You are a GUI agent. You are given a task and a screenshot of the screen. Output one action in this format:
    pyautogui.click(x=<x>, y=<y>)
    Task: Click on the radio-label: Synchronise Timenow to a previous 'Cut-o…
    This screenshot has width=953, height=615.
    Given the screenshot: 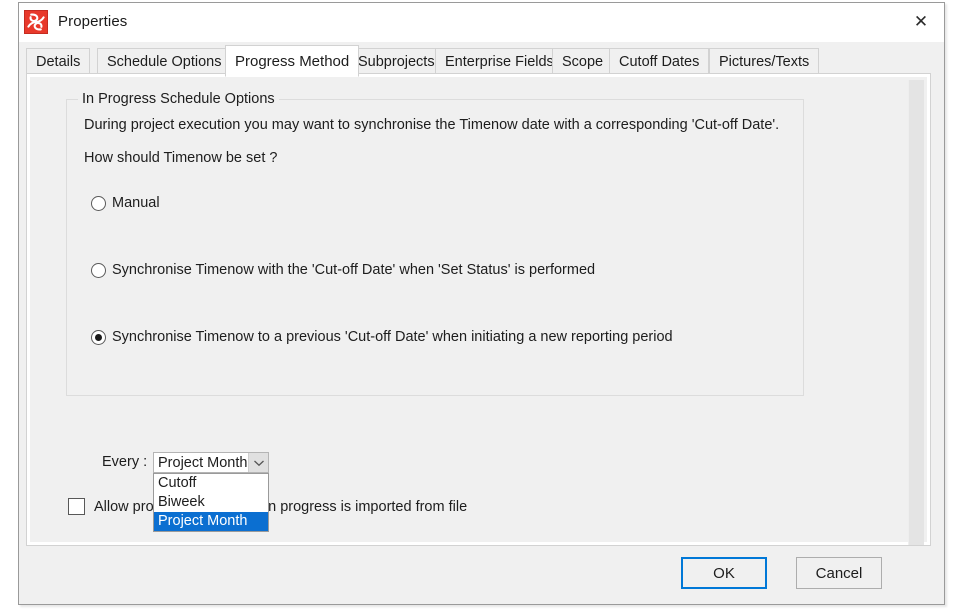 What is the action you would take?
    pyautogui.click(x=392, y=337)
    